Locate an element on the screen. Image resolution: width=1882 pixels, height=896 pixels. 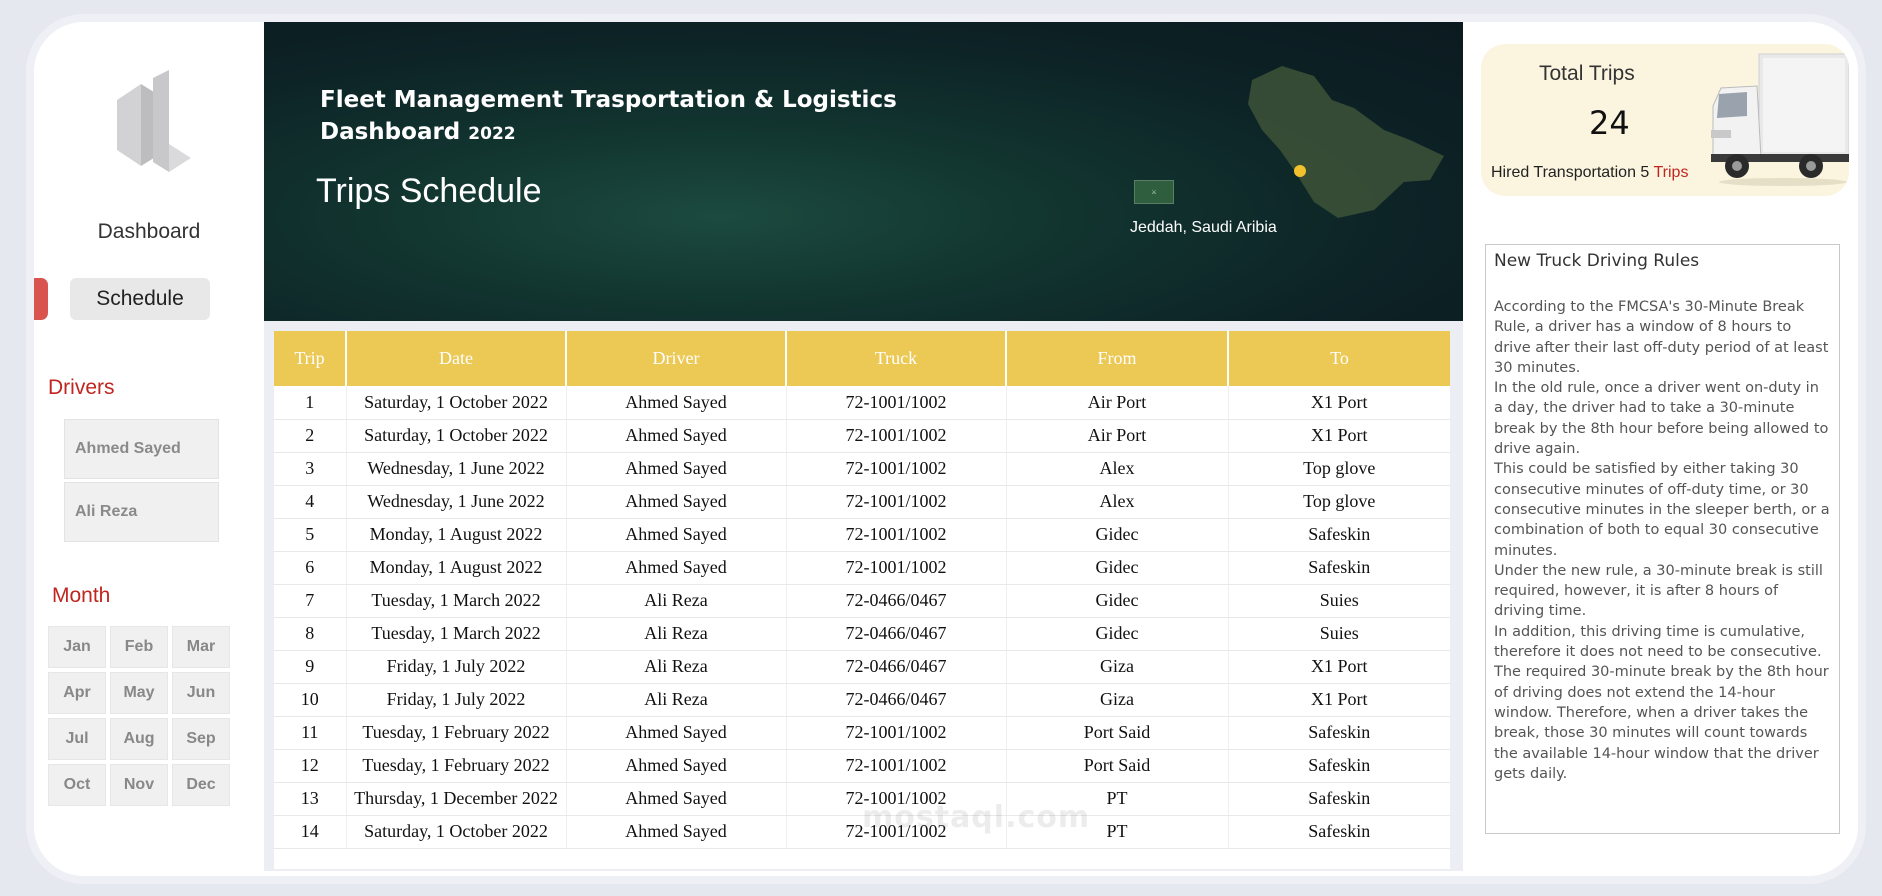
nav-schedule-button: Schedule is located at coordinates (140, 299).